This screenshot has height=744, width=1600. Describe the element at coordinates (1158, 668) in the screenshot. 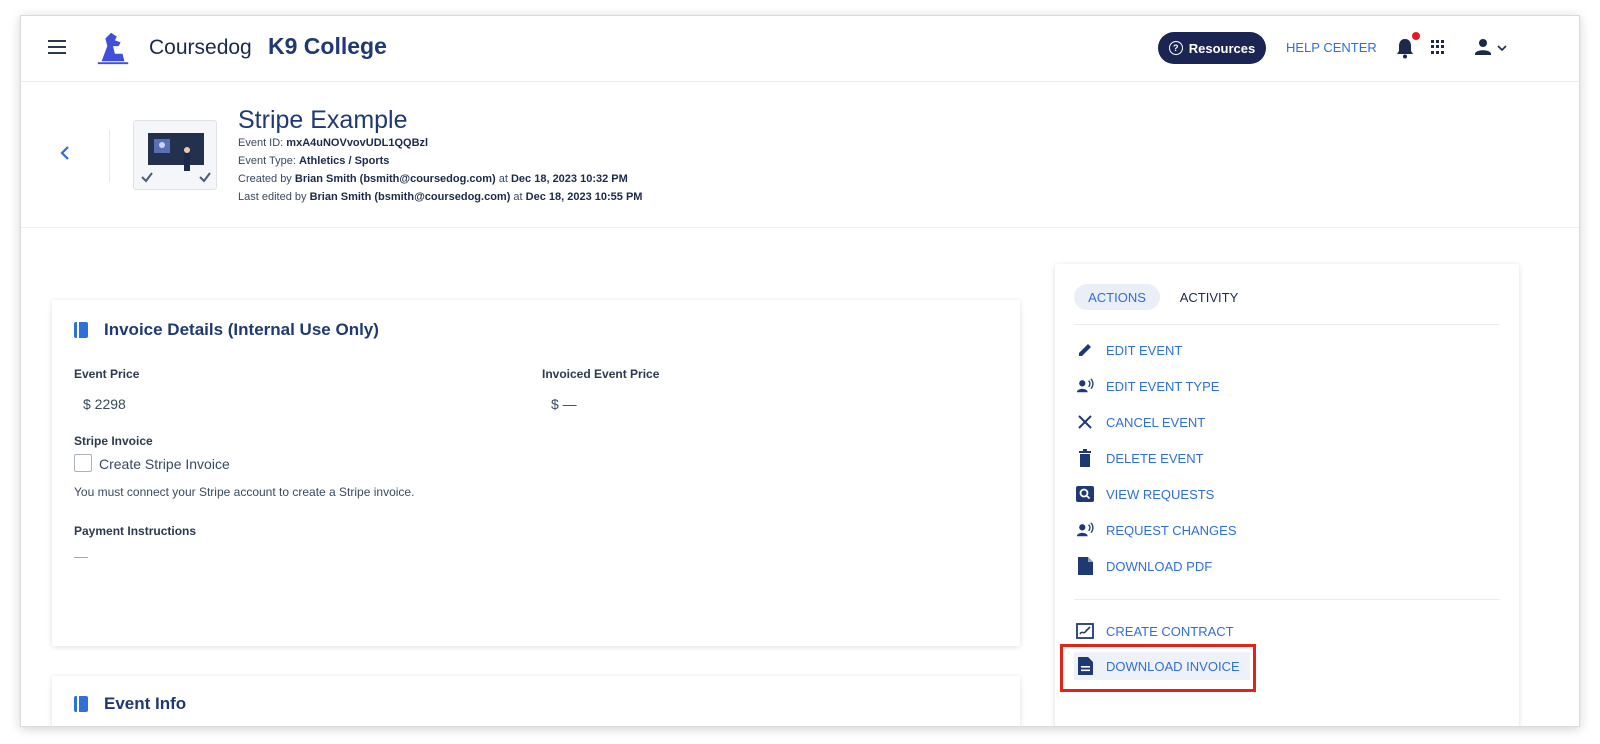

I see `highlight-box` at that location.